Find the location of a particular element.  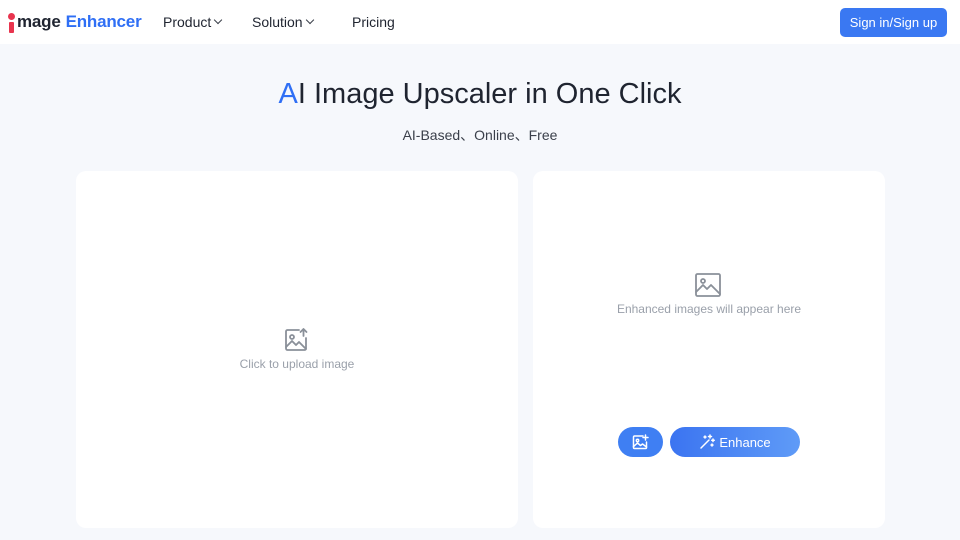

logo-word-enhancer: Enhancer is located at coordinates (103, 21).